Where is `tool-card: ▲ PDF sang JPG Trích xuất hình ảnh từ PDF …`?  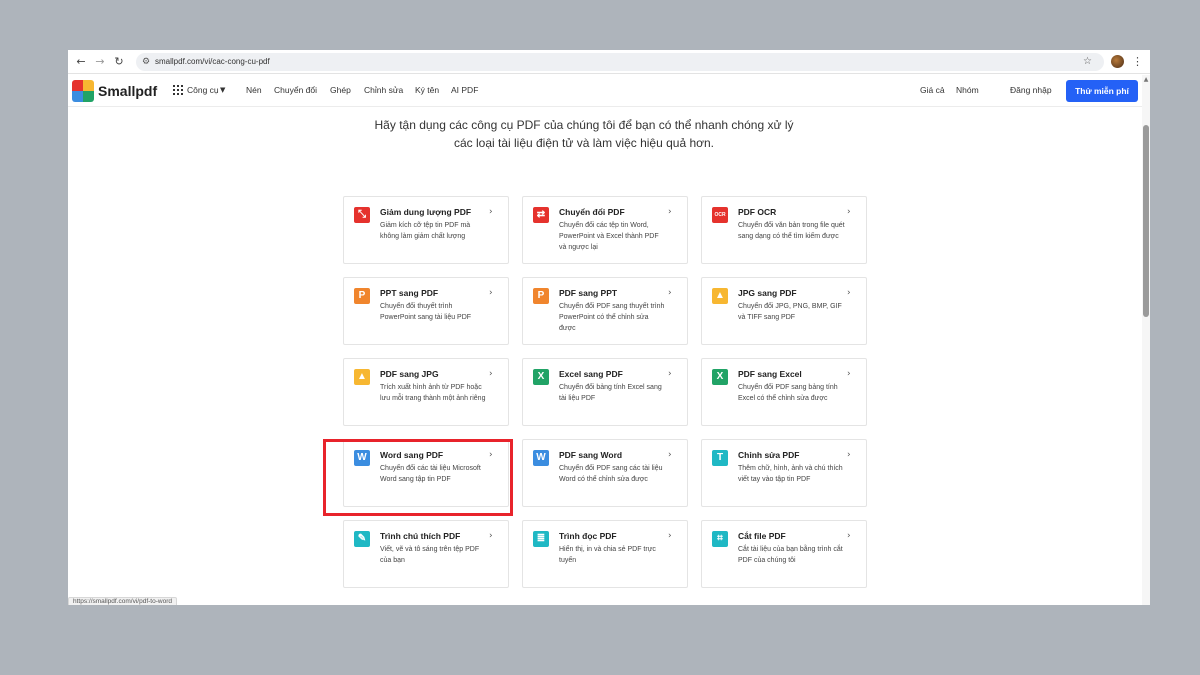
tool-card: ▲ PDF sang JPG Trích xuất hình ảnh từ PDF … is located at coordinates (426, 392).